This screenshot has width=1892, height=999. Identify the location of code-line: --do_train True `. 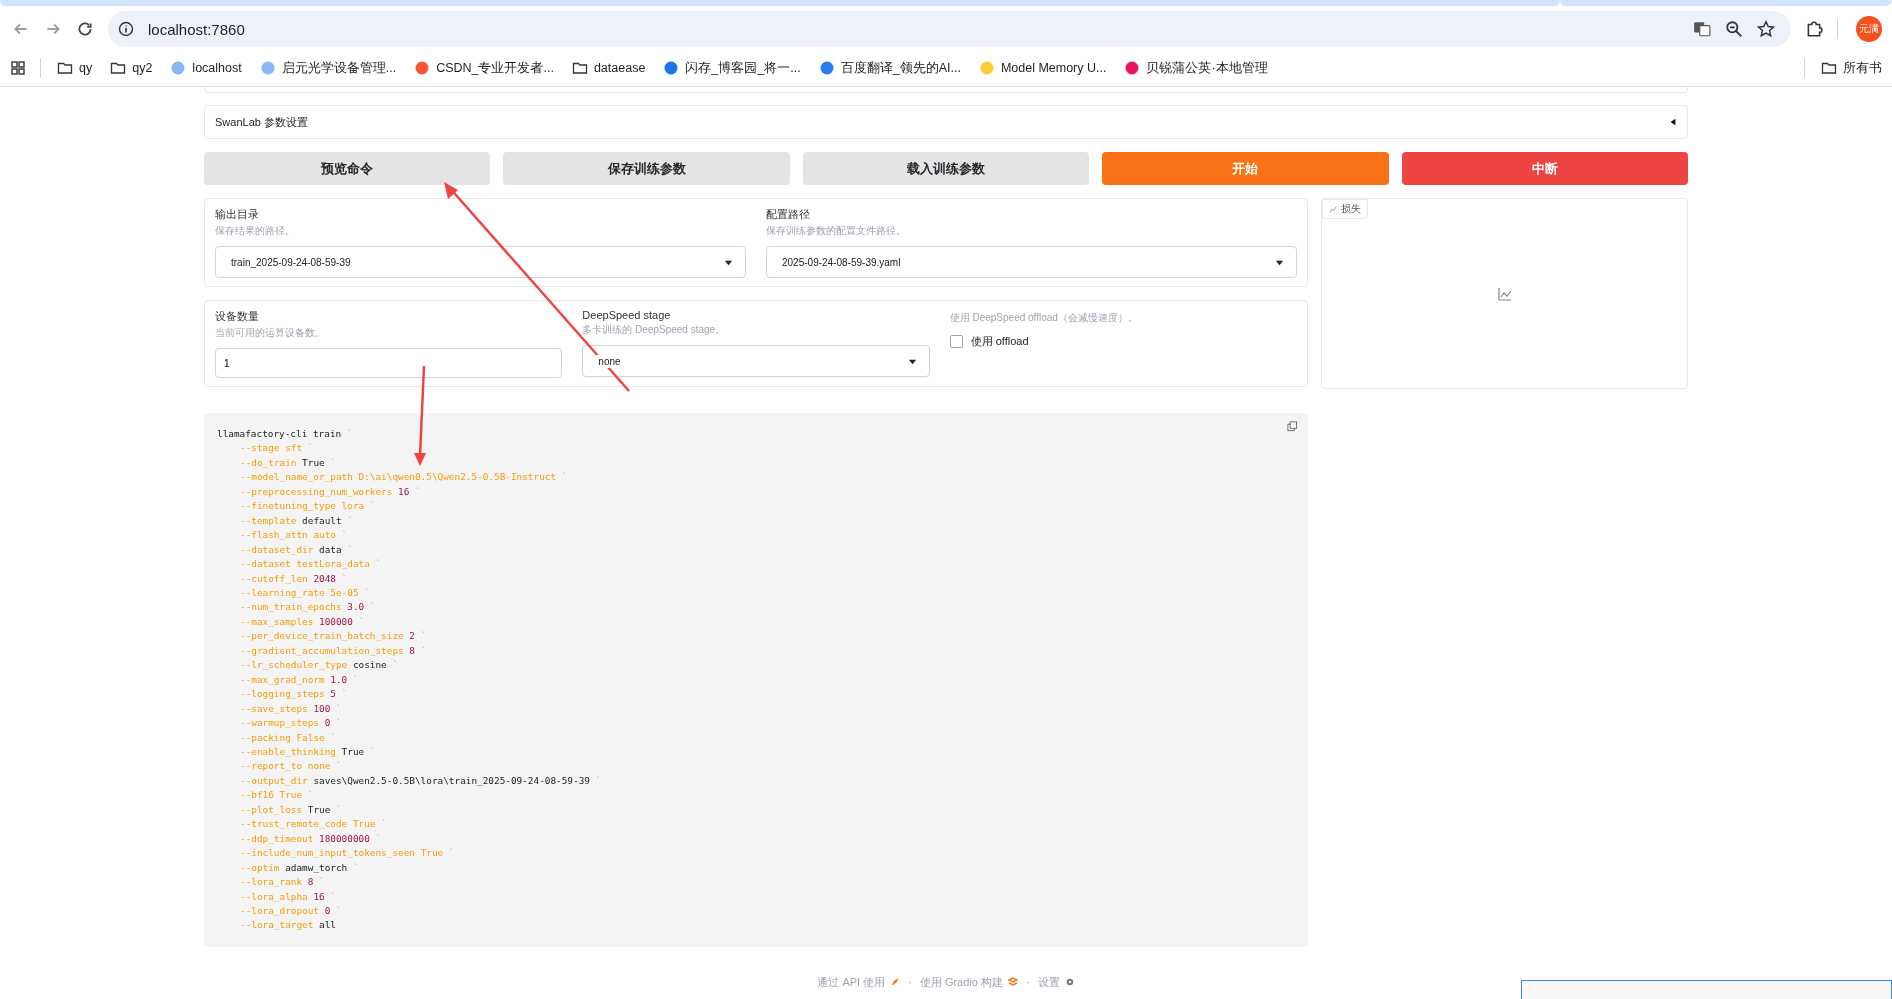
(287, 462).